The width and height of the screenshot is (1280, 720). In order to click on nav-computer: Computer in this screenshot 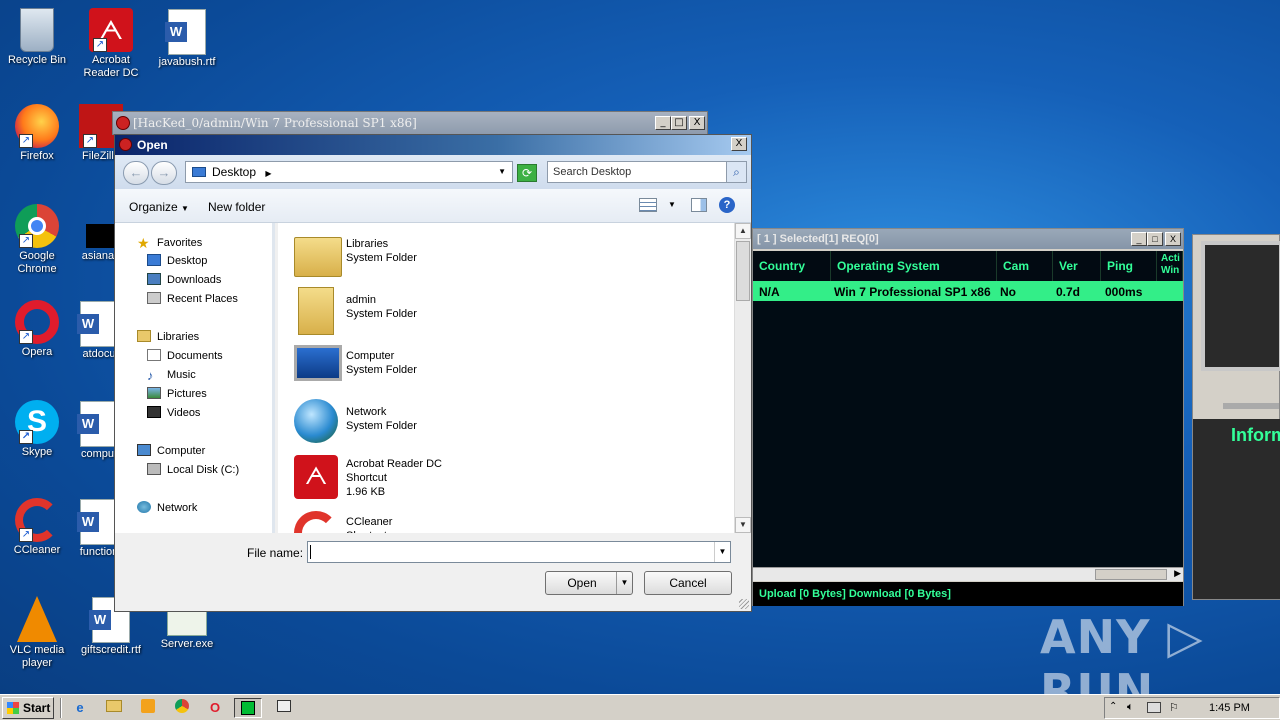, I will do `click(171, 450)`.